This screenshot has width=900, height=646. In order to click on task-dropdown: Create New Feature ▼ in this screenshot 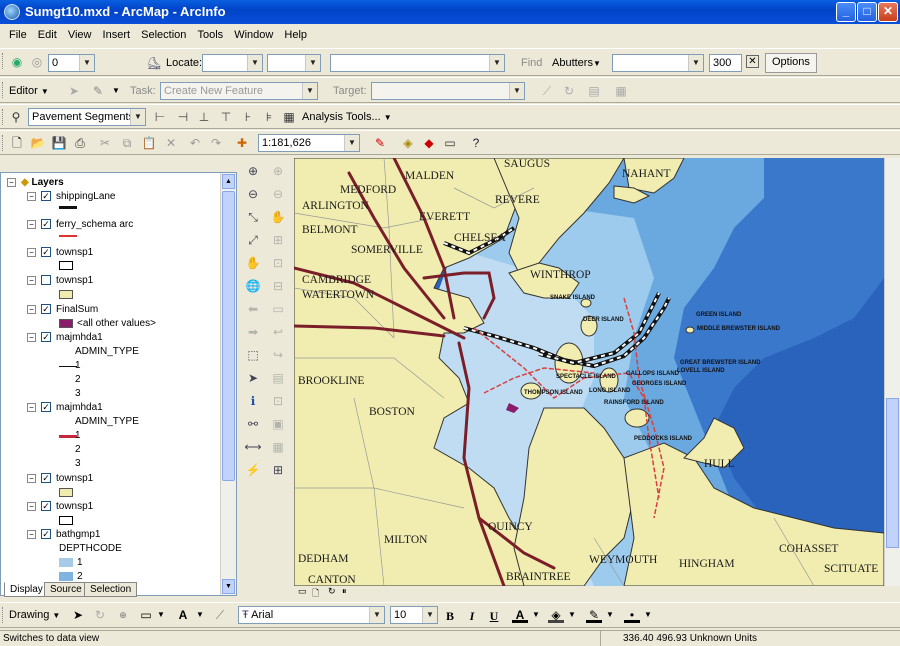, I will do `click(239, 91)`.